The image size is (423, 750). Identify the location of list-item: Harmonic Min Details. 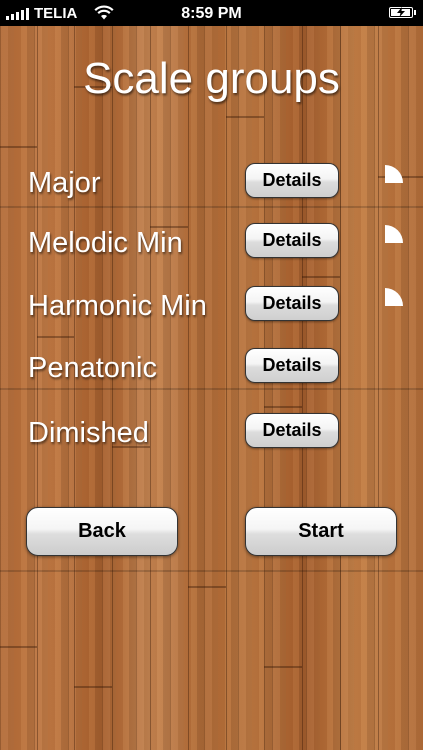
(211, 308).